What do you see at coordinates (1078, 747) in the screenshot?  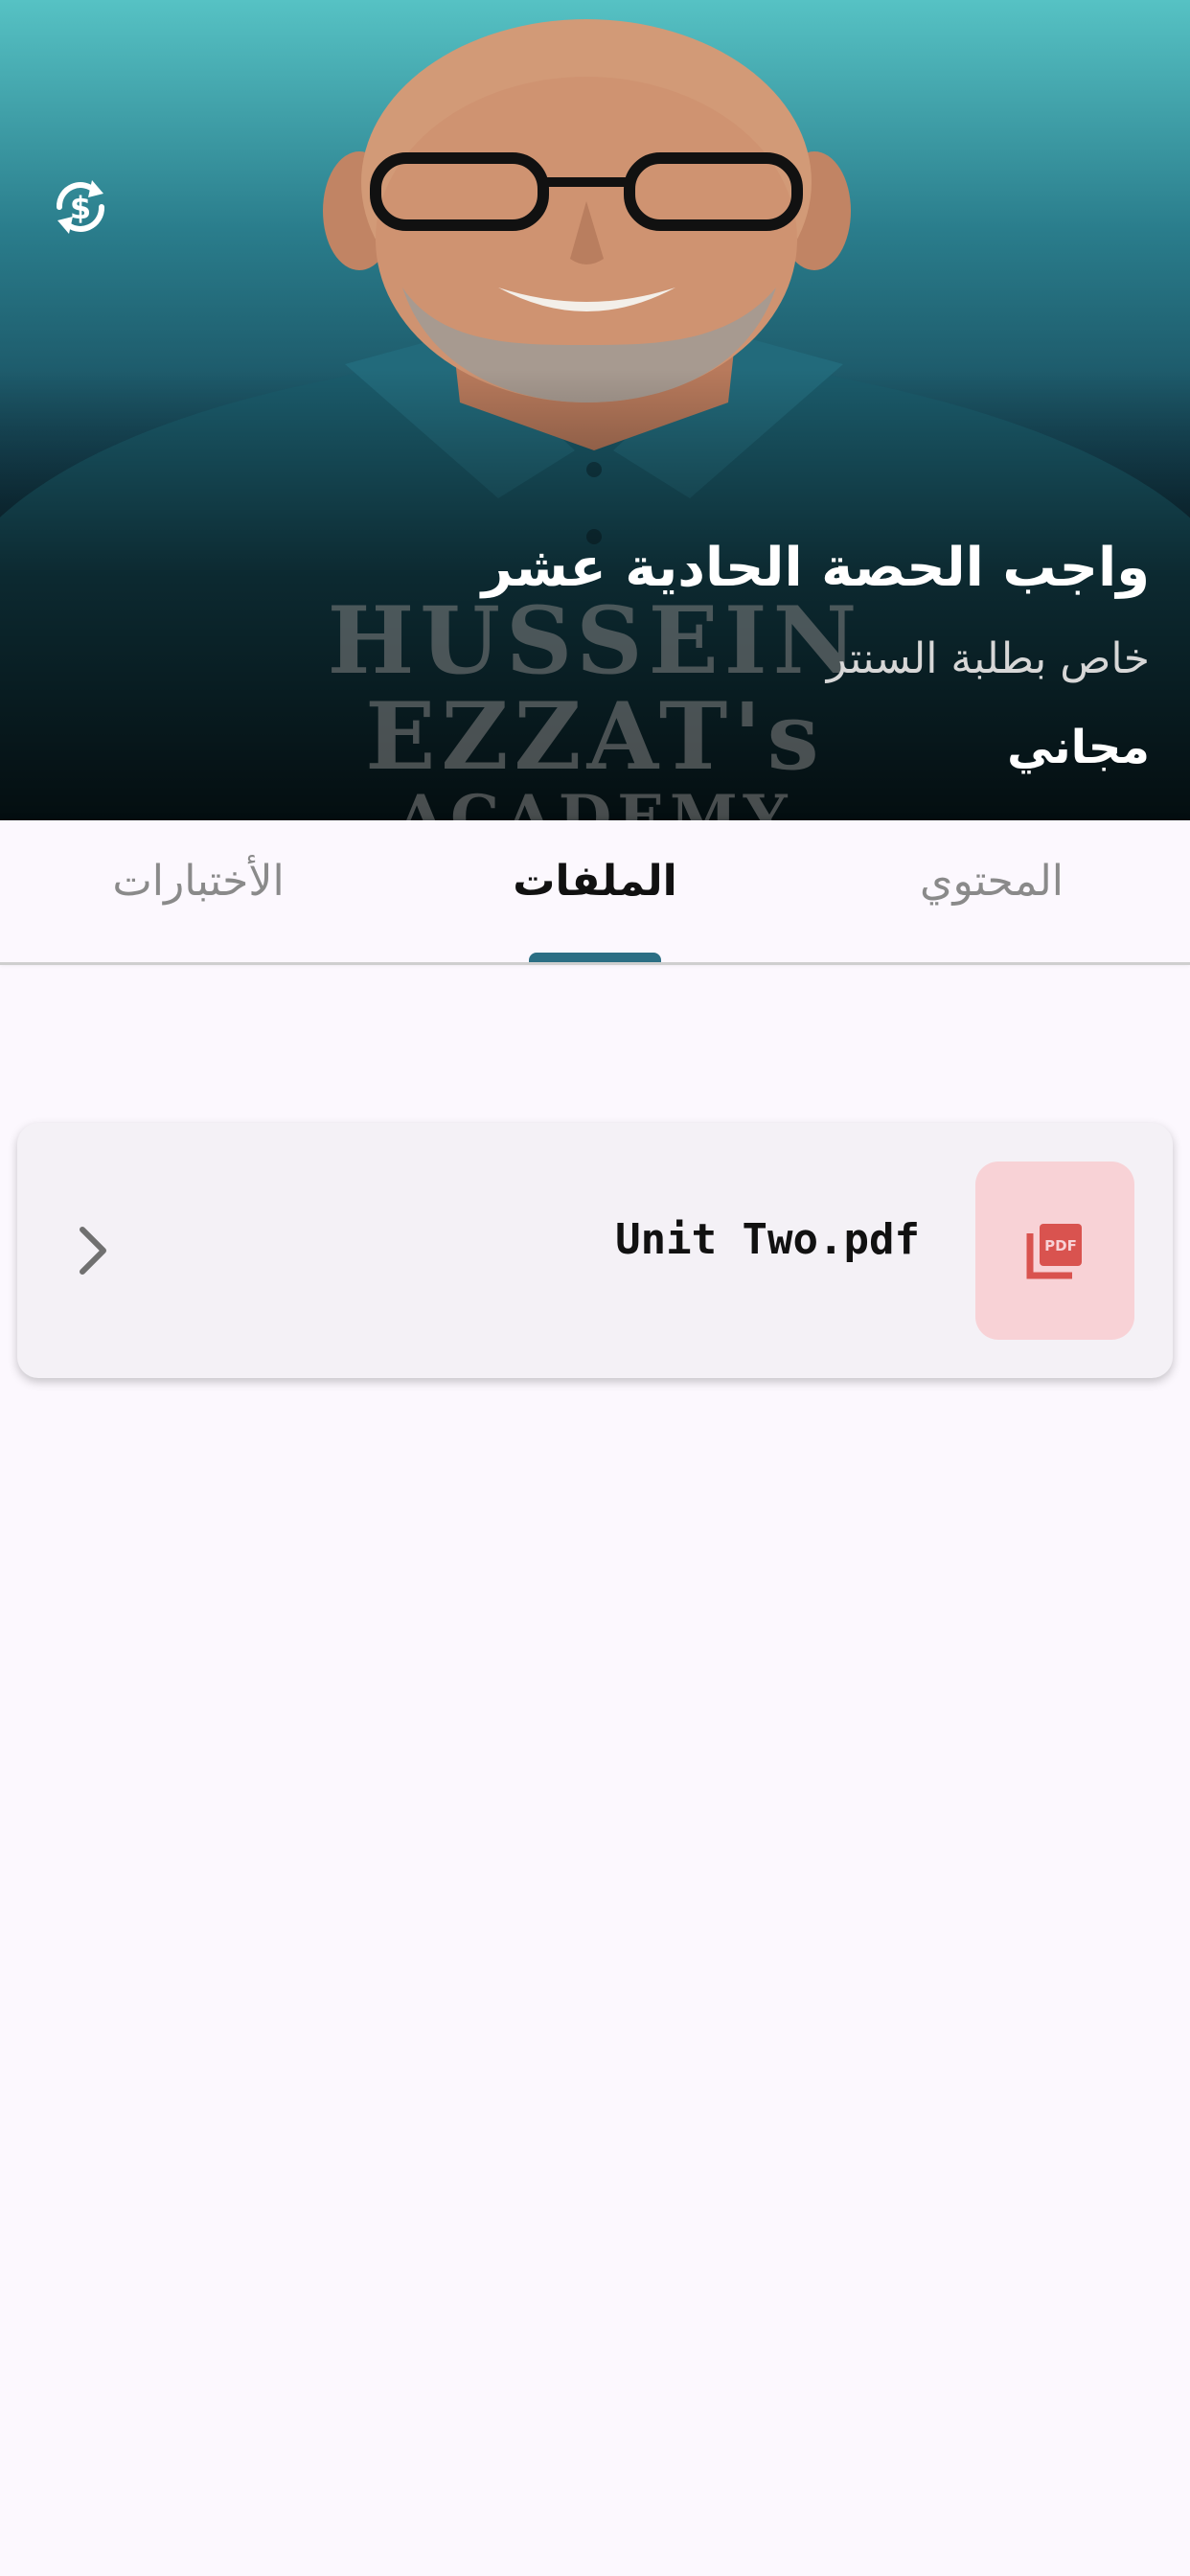 I see `lesson-price: مجاني` at bounding box center [1078, 747].